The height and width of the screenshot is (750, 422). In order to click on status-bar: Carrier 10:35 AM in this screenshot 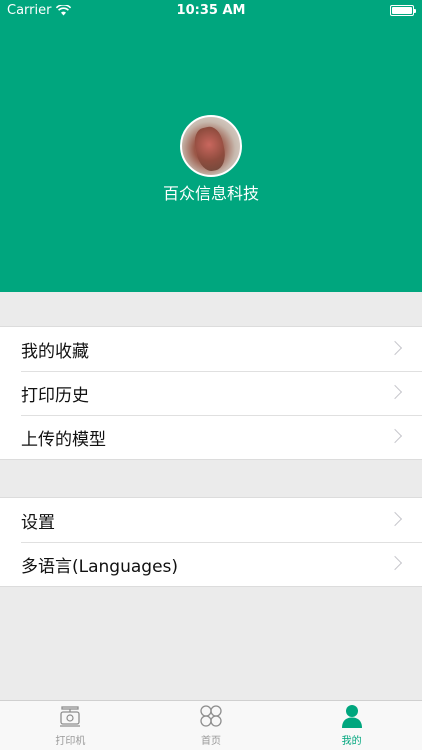, I will do `click(211, 11)`.